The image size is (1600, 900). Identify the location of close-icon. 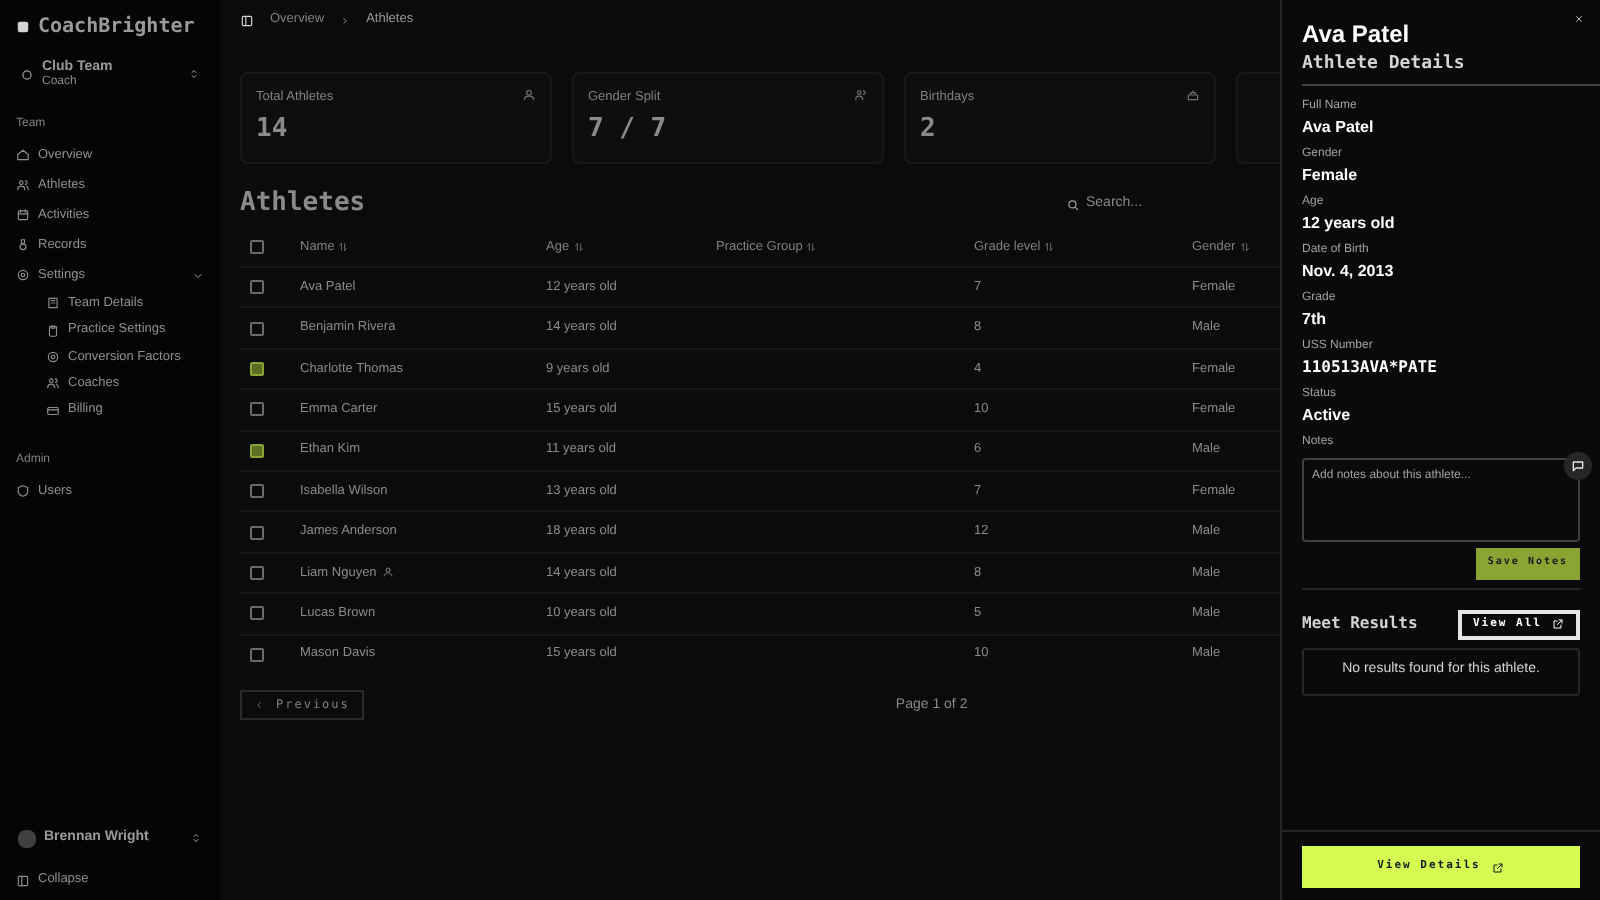
(1579, 19).